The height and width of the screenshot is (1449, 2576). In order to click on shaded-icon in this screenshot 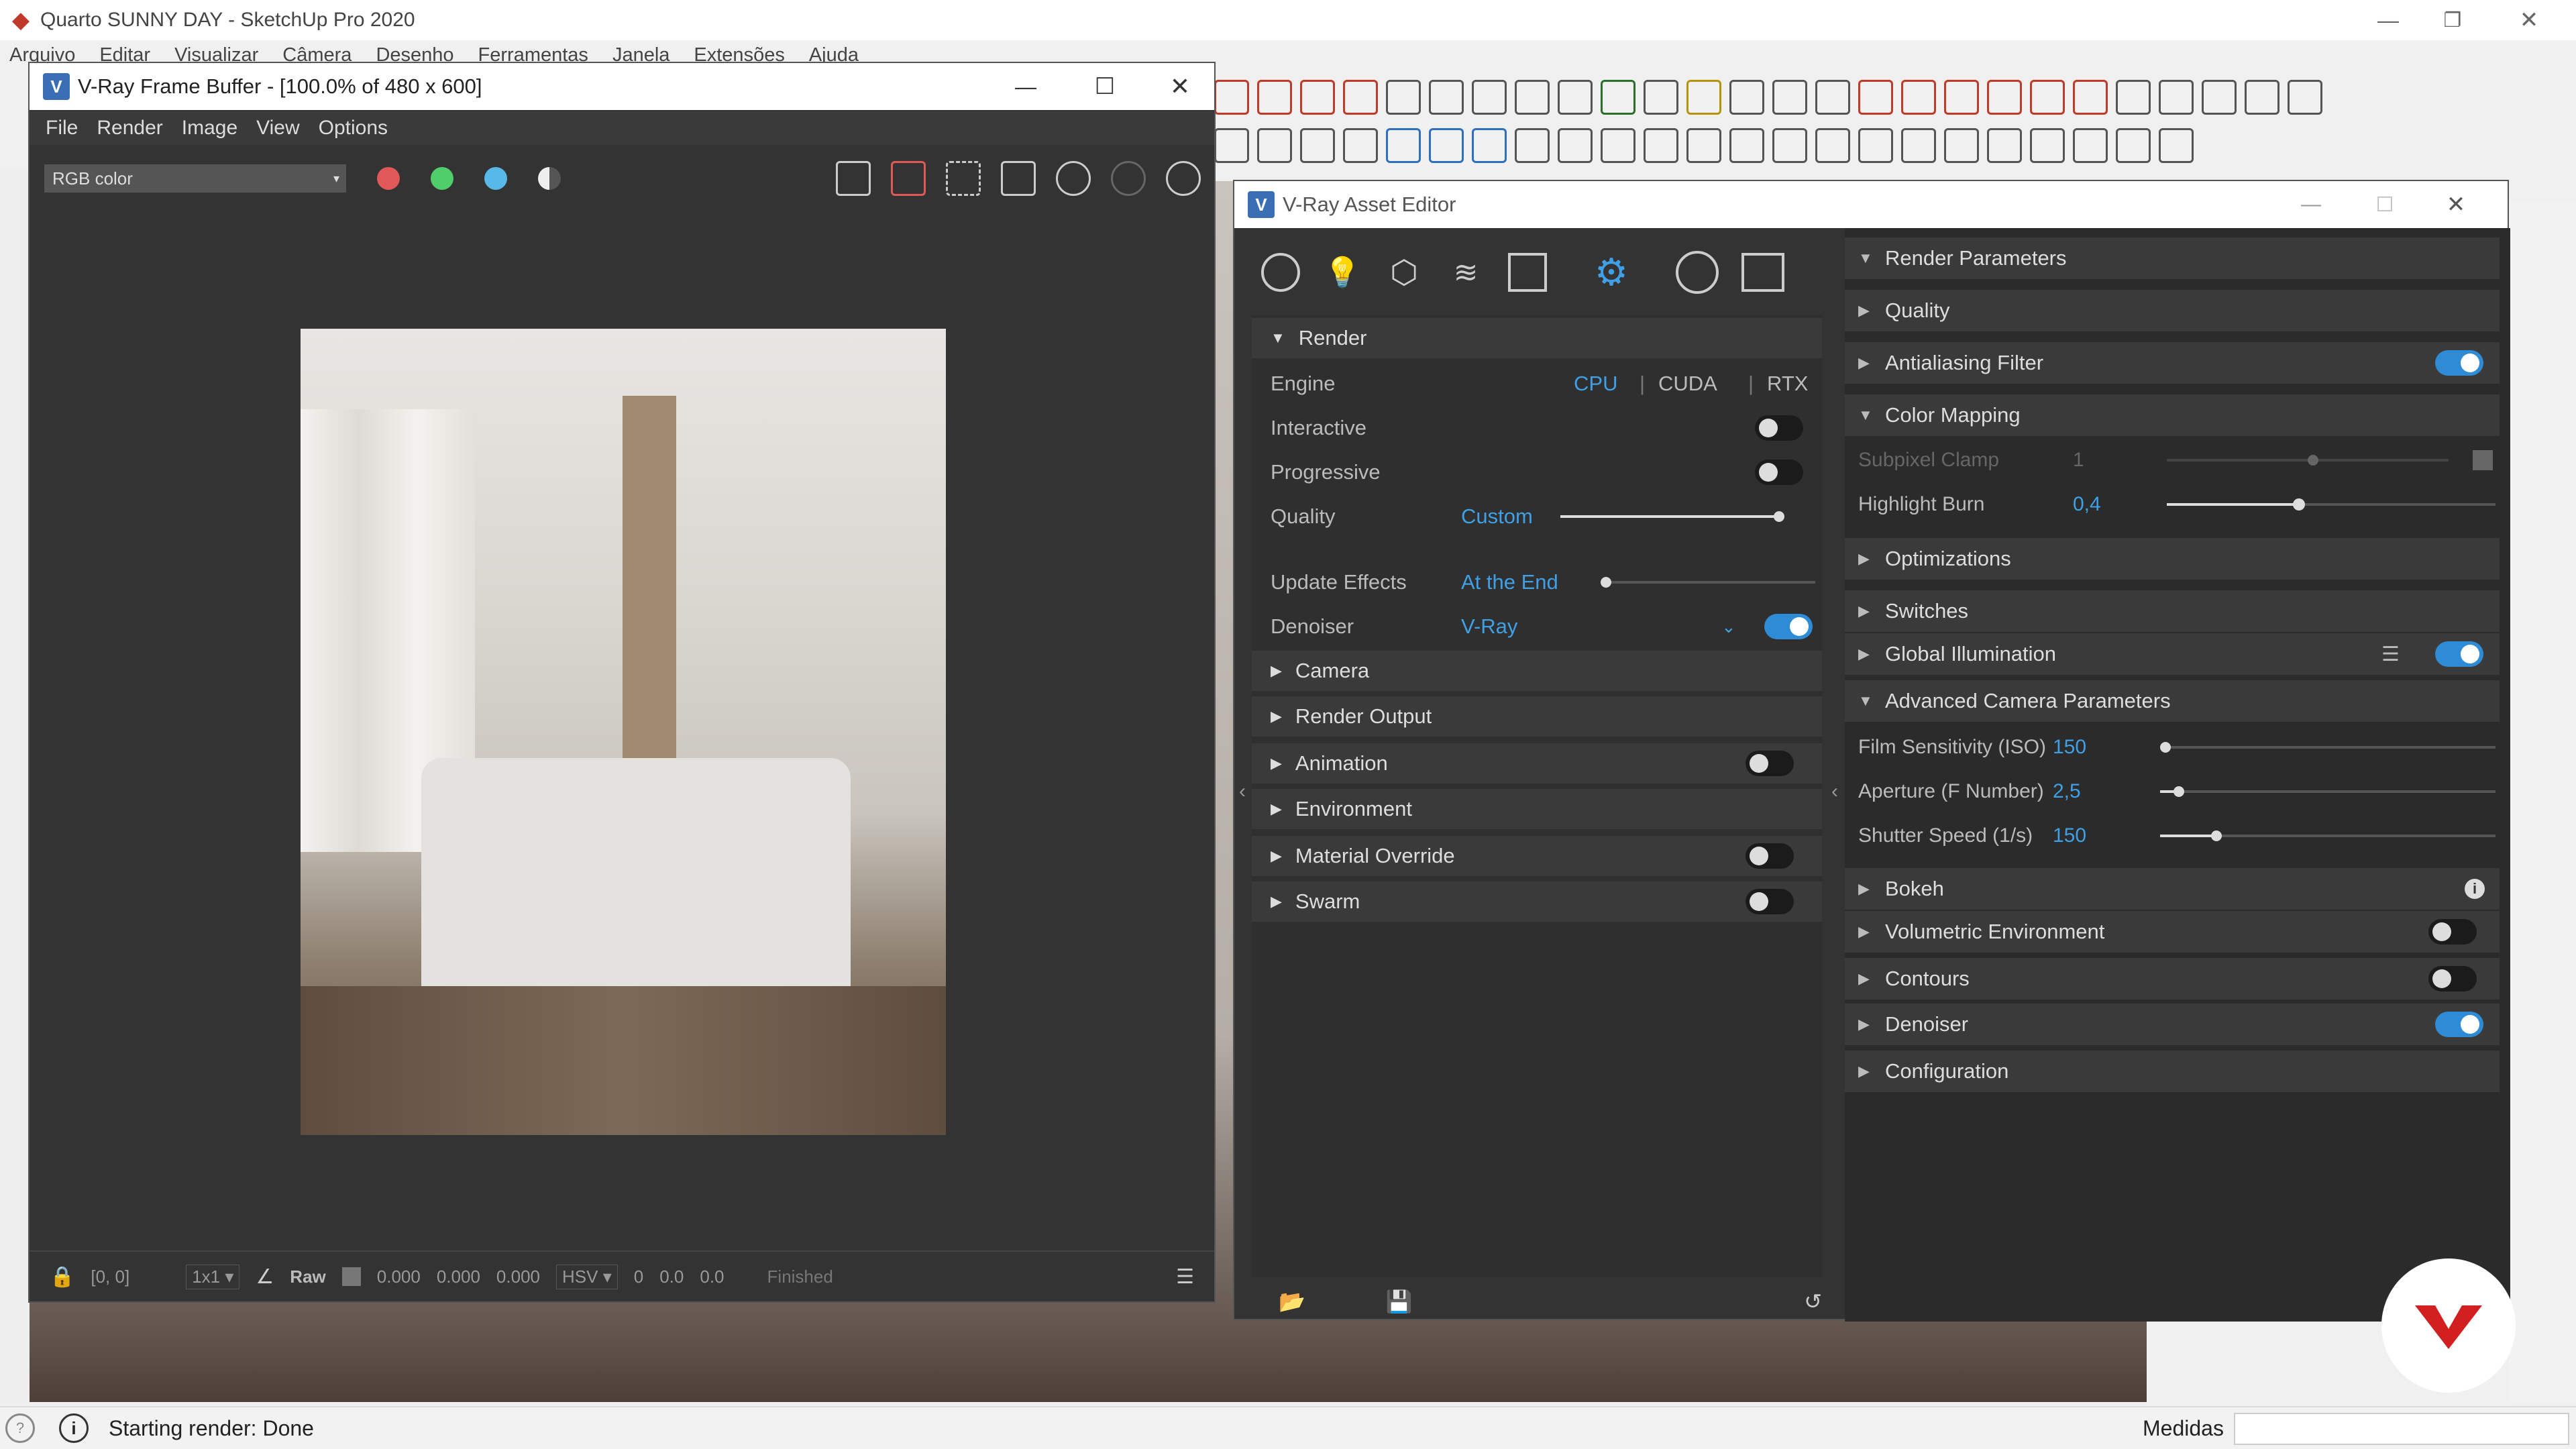, I will do `click(1789, 145)`.